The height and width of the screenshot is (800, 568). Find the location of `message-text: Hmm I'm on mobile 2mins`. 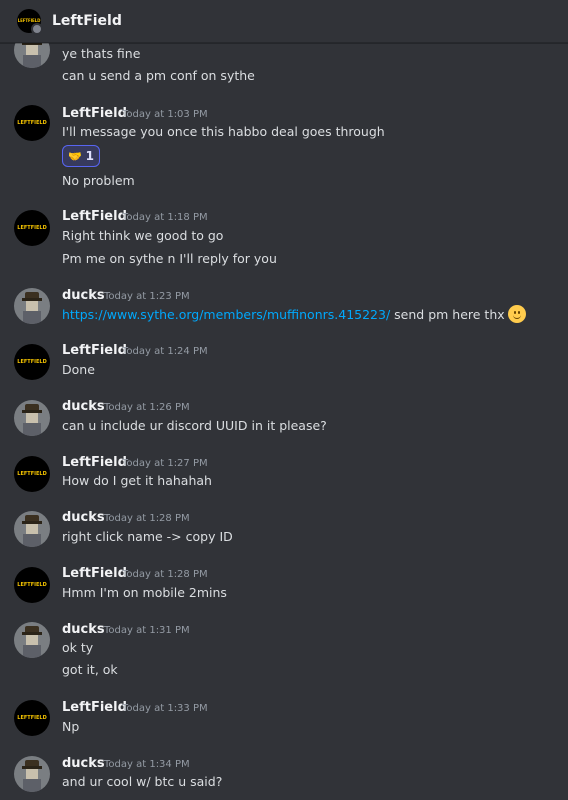

message-text: Hmm I'm on mobile 2mins is located at coordinates (144, 592).